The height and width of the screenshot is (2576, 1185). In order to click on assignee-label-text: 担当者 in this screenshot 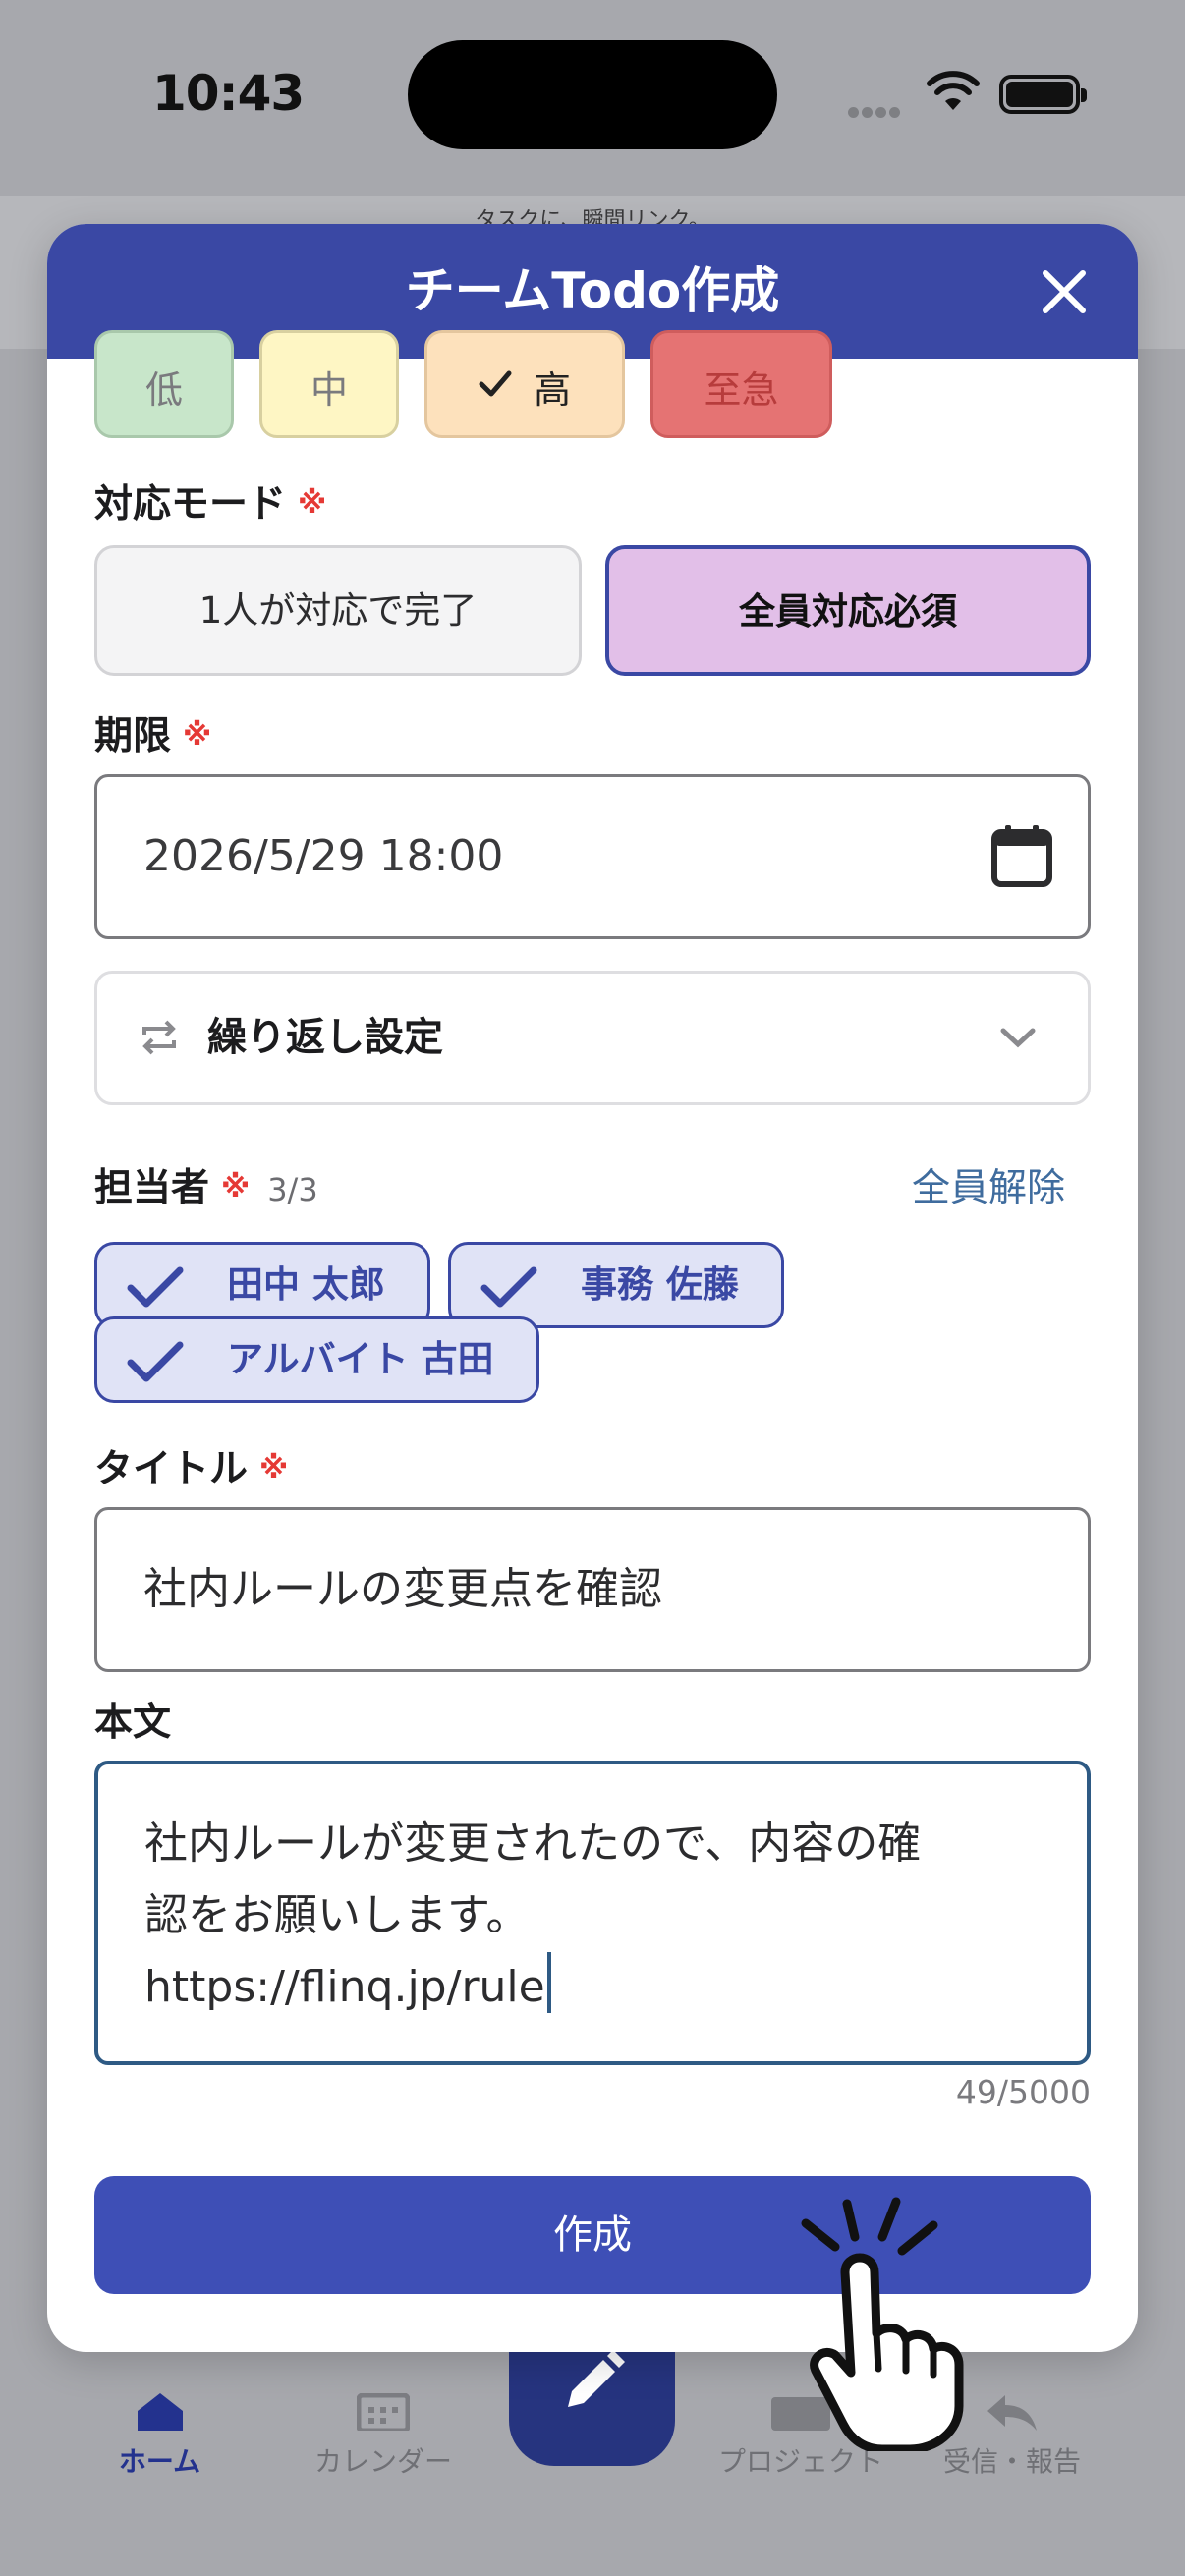, I will do `click(152, 1188)`.